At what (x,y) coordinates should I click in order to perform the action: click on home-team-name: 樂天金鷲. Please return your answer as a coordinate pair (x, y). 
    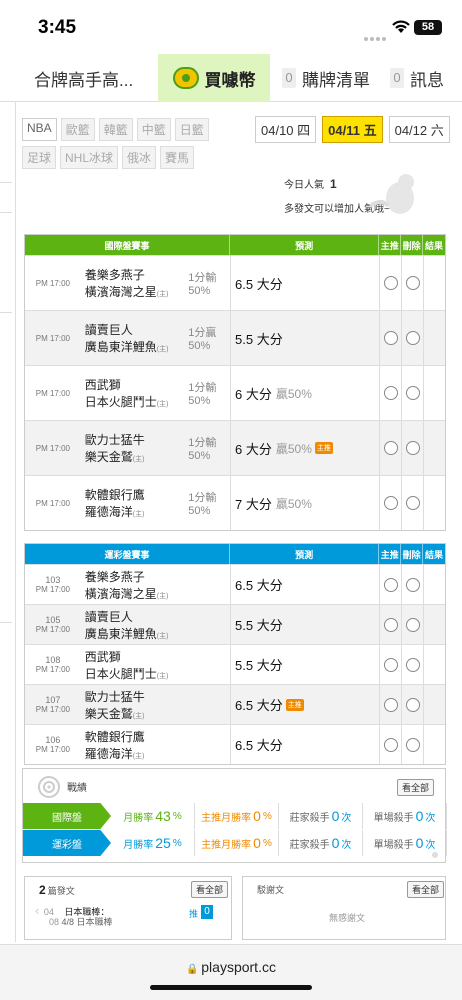
    Looking at the image, I should click on (108, 457).